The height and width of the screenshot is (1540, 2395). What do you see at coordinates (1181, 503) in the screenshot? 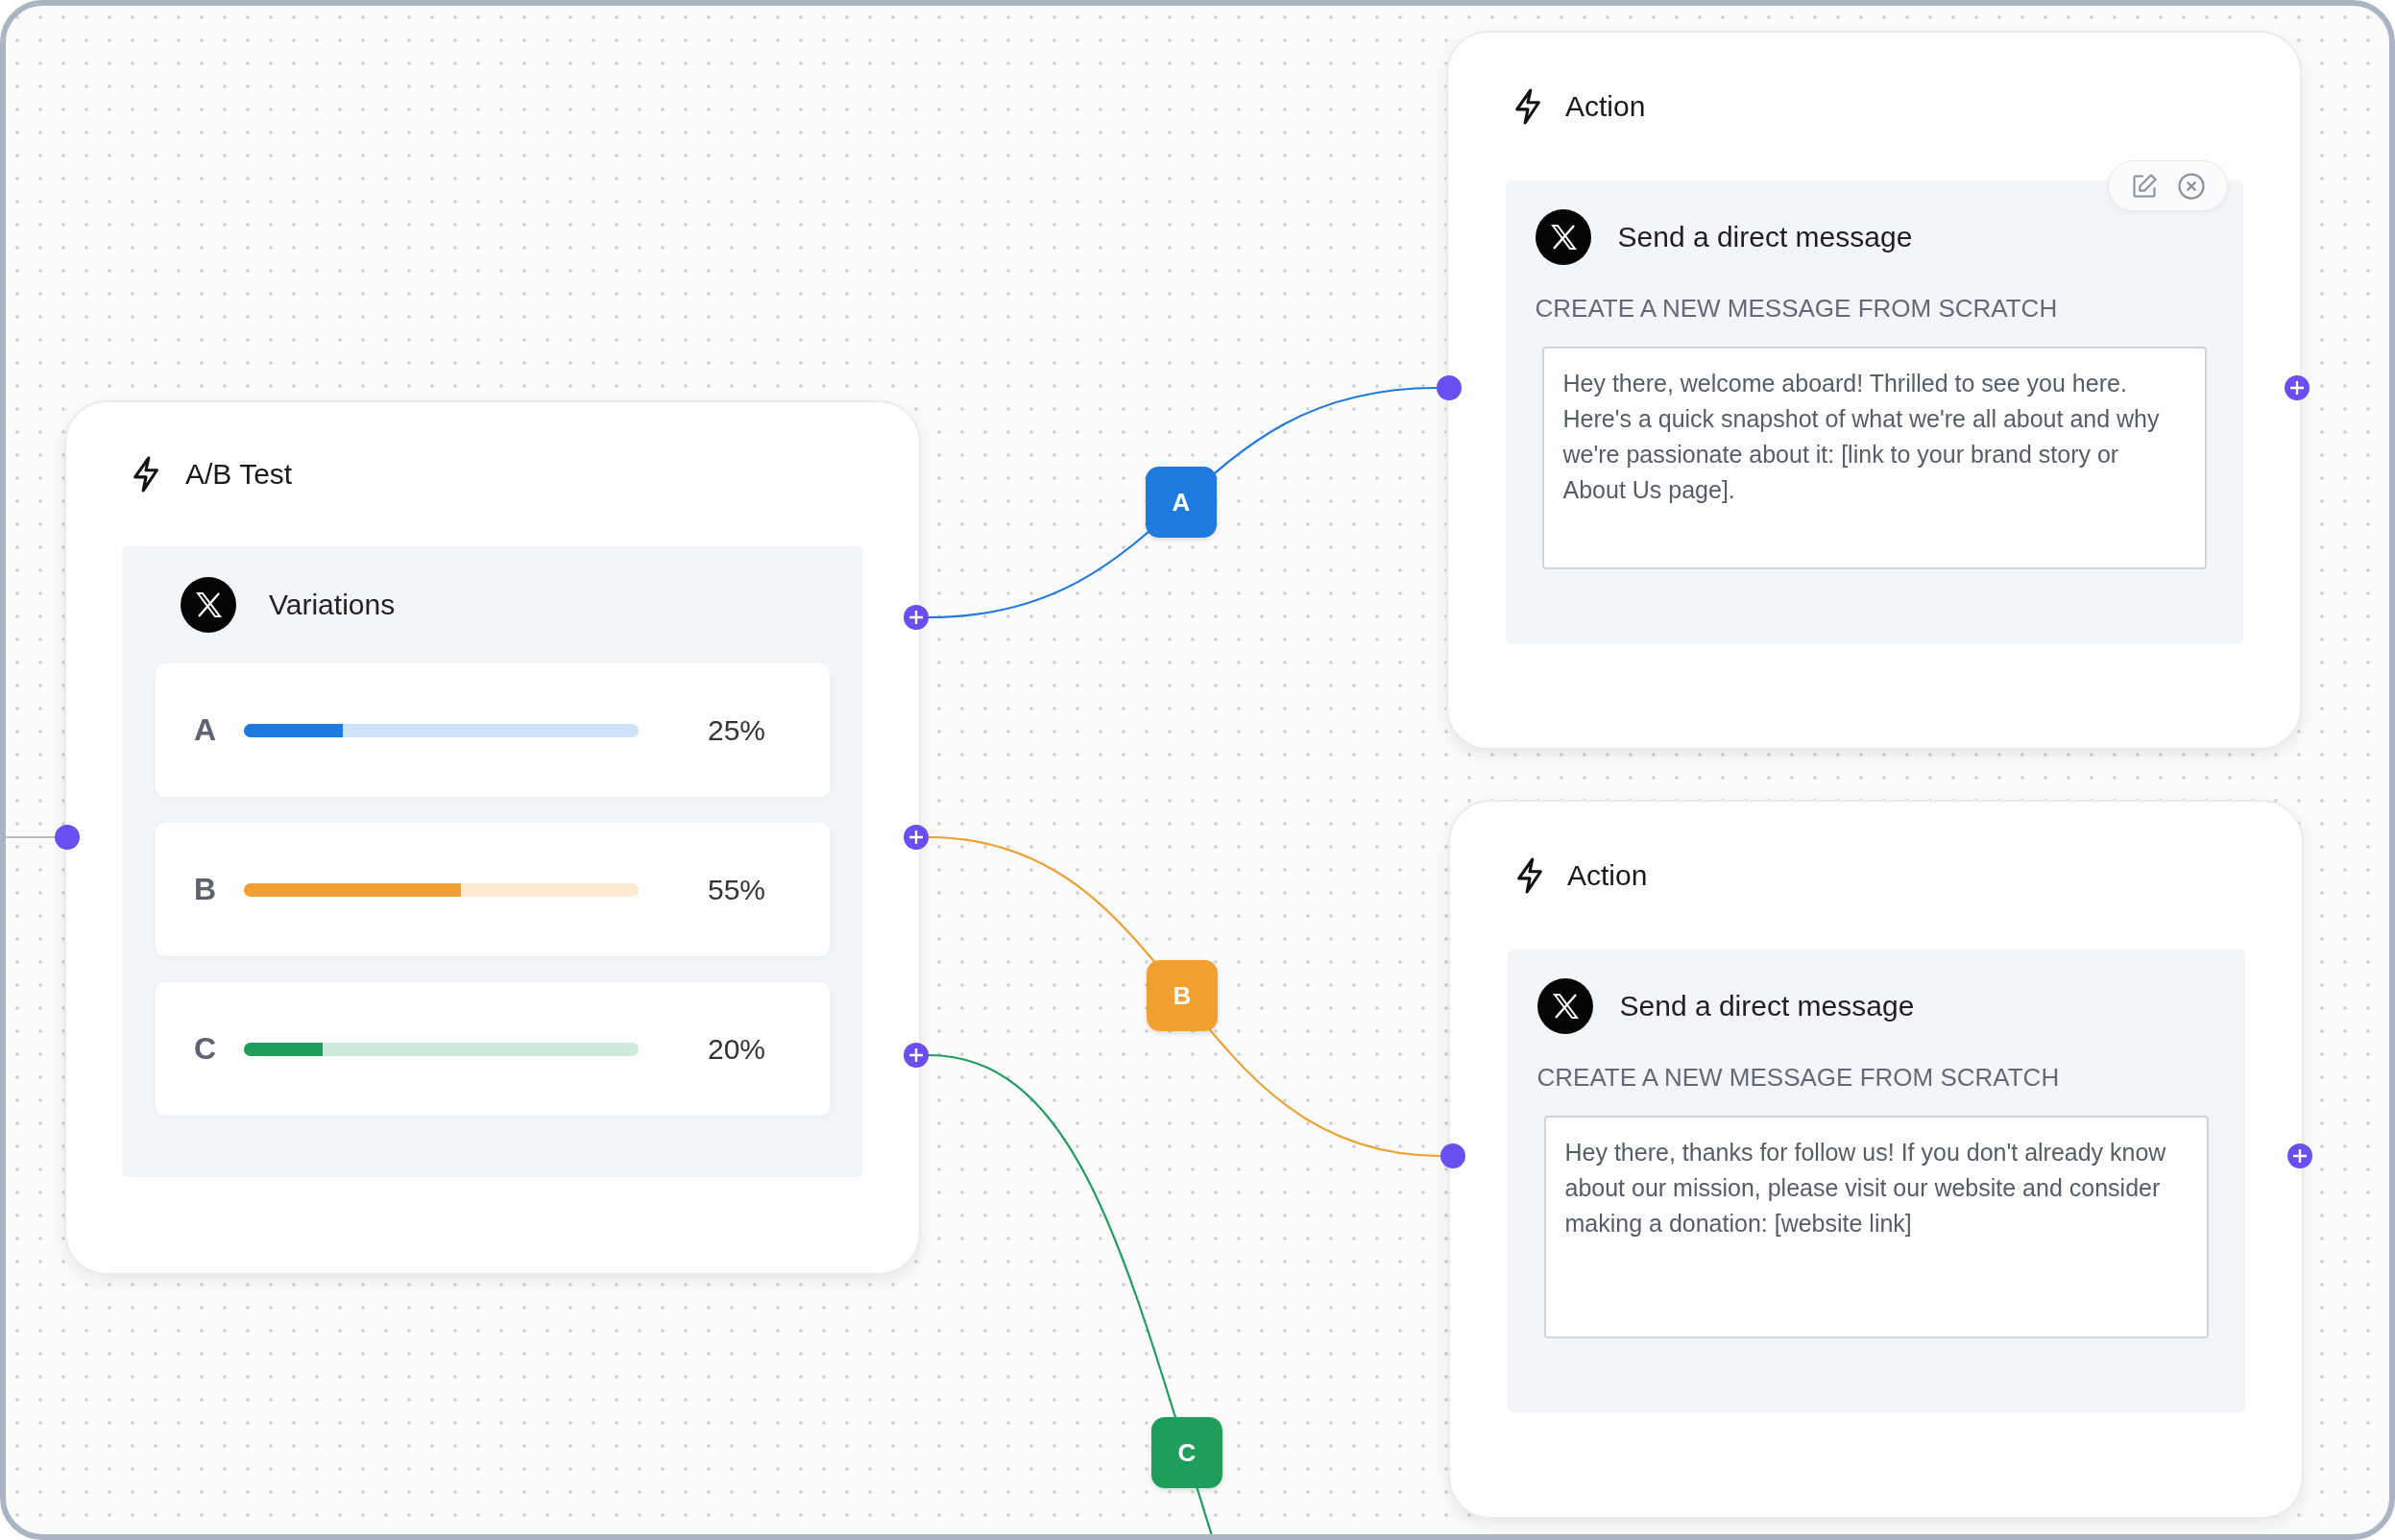
I see `branch-badge: A` at bounding box center [1181, 503].